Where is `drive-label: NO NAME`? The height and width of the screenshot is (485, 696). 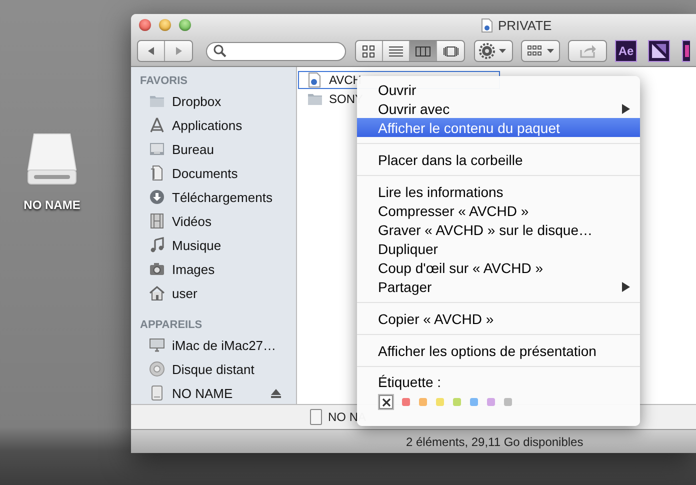 drive-label: NO NAME is located at coordinates (52, 205).